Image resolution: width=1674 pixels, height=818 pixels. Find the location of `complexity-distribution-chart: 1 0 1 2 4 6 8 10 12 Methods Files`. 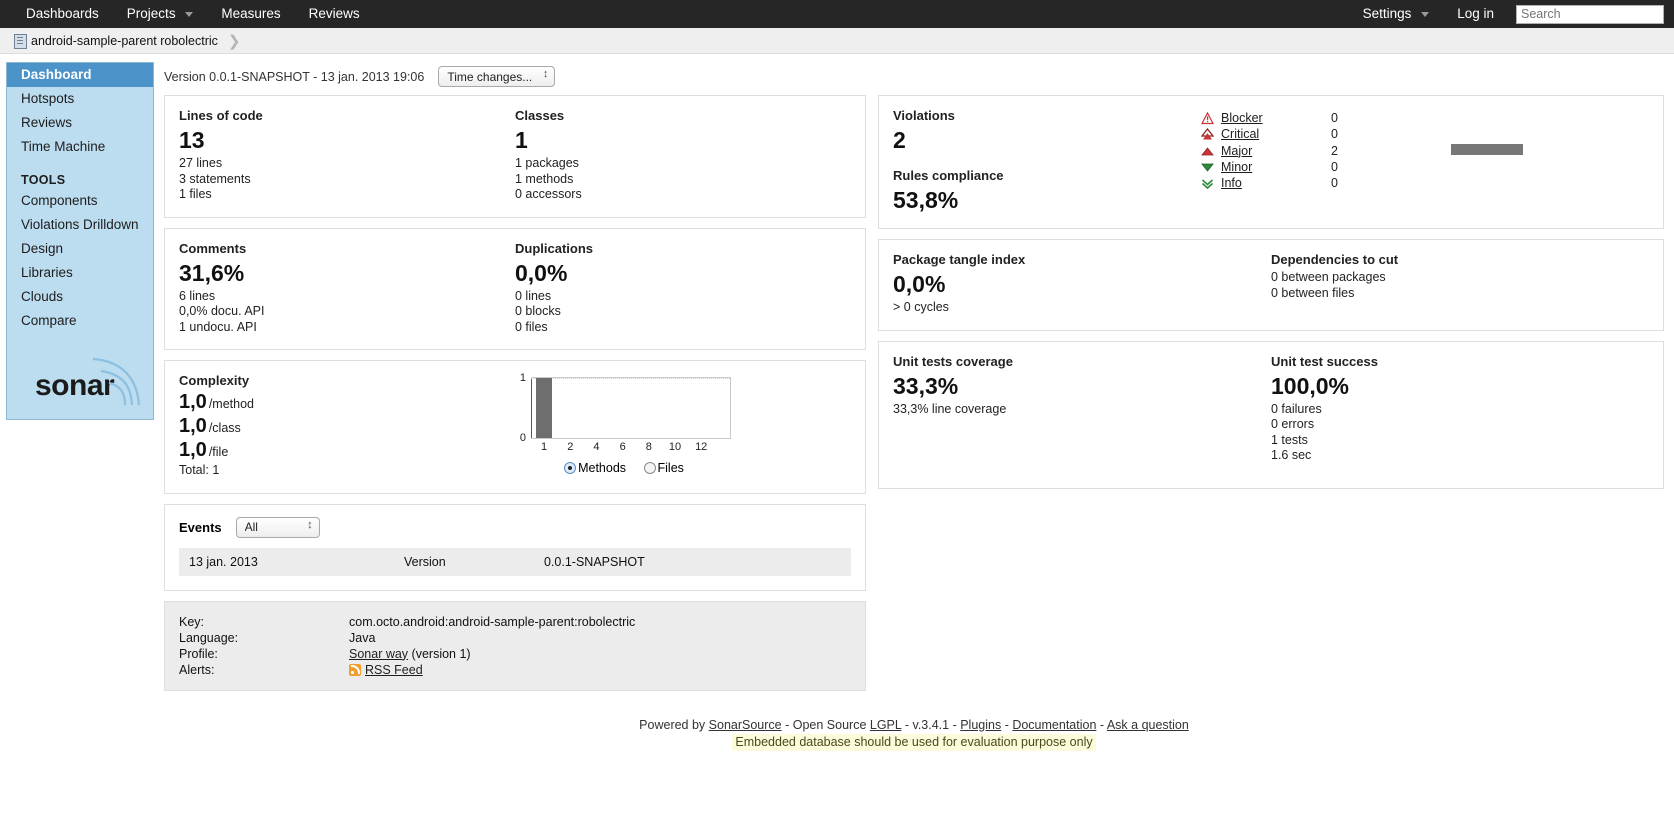

complexity-distribution-chart: 1 0 1 2 4 6 8 10 12 Methods Files is located at coordinates (680, 426).